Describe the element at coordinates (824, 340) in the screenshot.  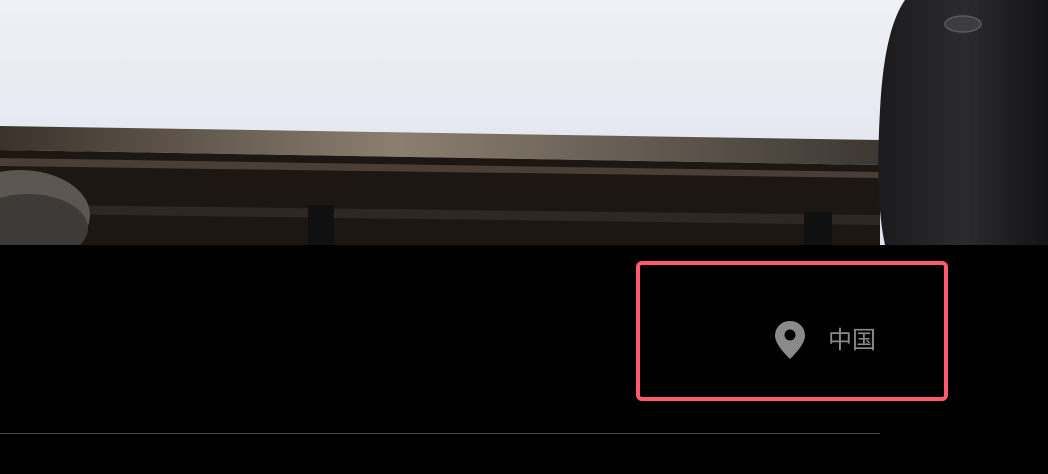
I see `location-tag: 中国` at that location.